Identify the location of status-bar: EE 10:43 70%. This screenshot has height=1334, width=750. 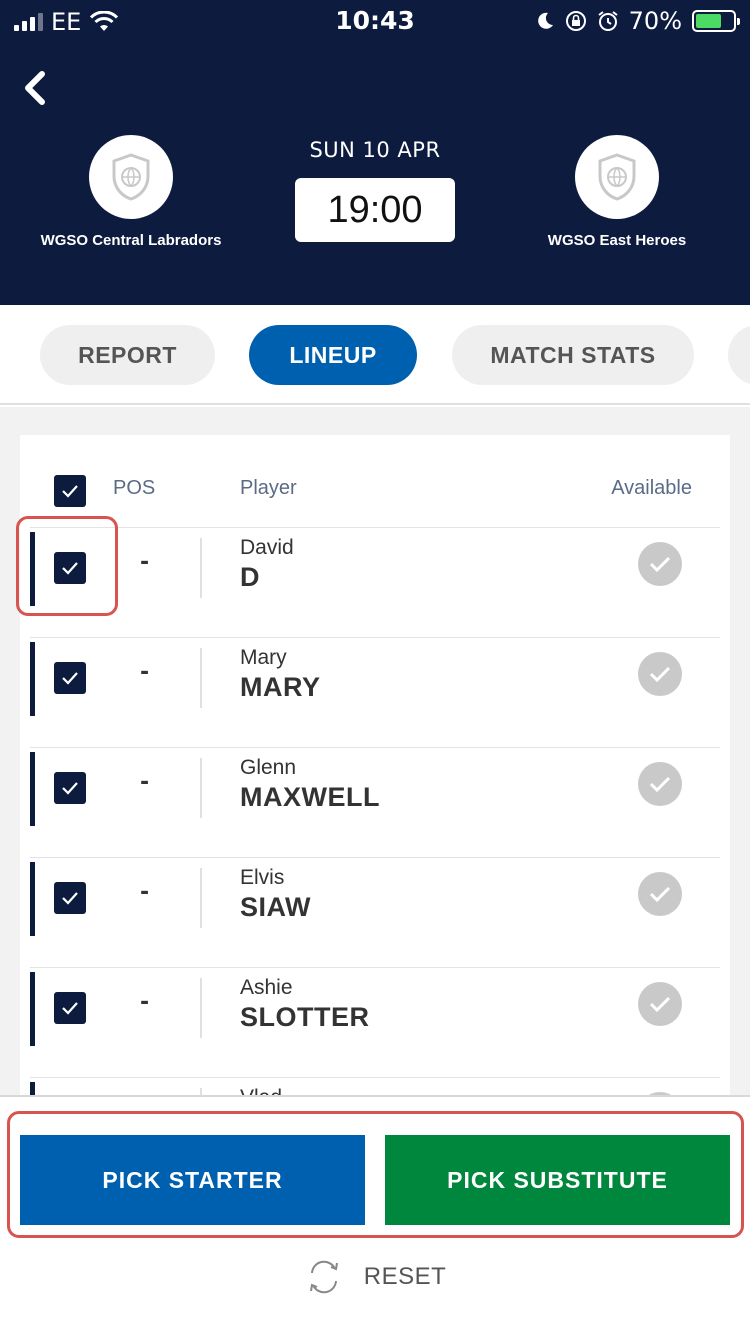
(375, 20).